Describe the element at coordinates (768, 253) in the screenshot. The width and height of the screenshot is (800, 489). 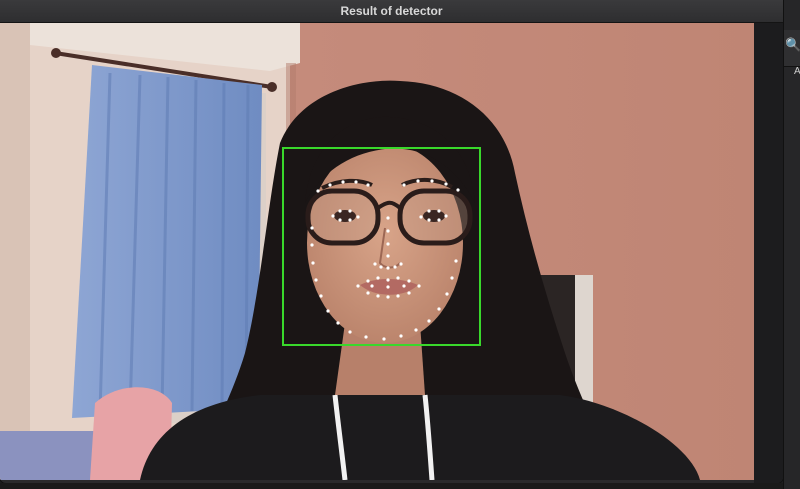
I see `window-right-margin` at that location.